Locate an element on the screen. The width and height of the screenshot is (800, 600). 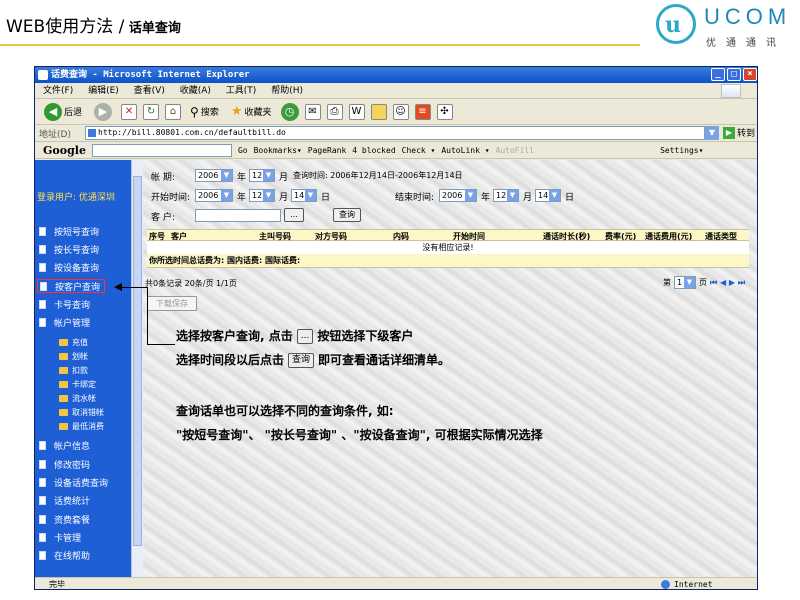
sidebar-scrollbar is located at coordinates (137, 368).